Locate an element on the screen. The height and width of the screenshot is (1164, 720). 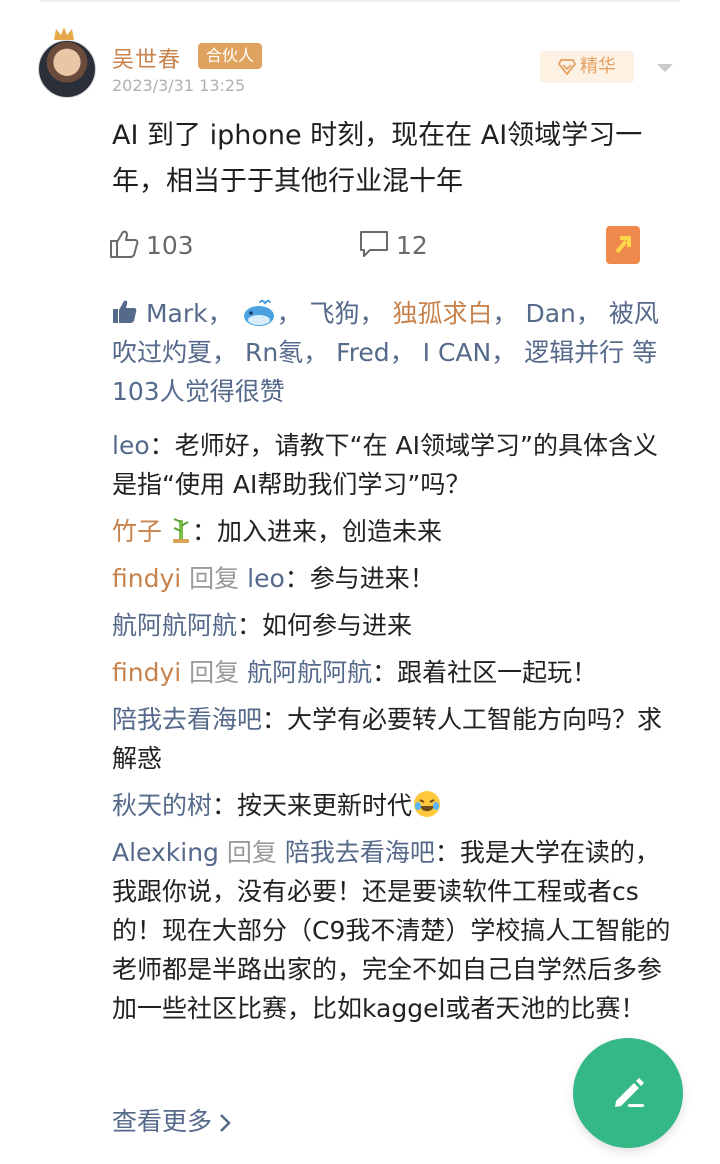
comment-text: 老师好，请教下“在 AI领域学习”的具体含义是指“使用 AI帮助我们学习”吗？ is located at coordinates (385, 465).